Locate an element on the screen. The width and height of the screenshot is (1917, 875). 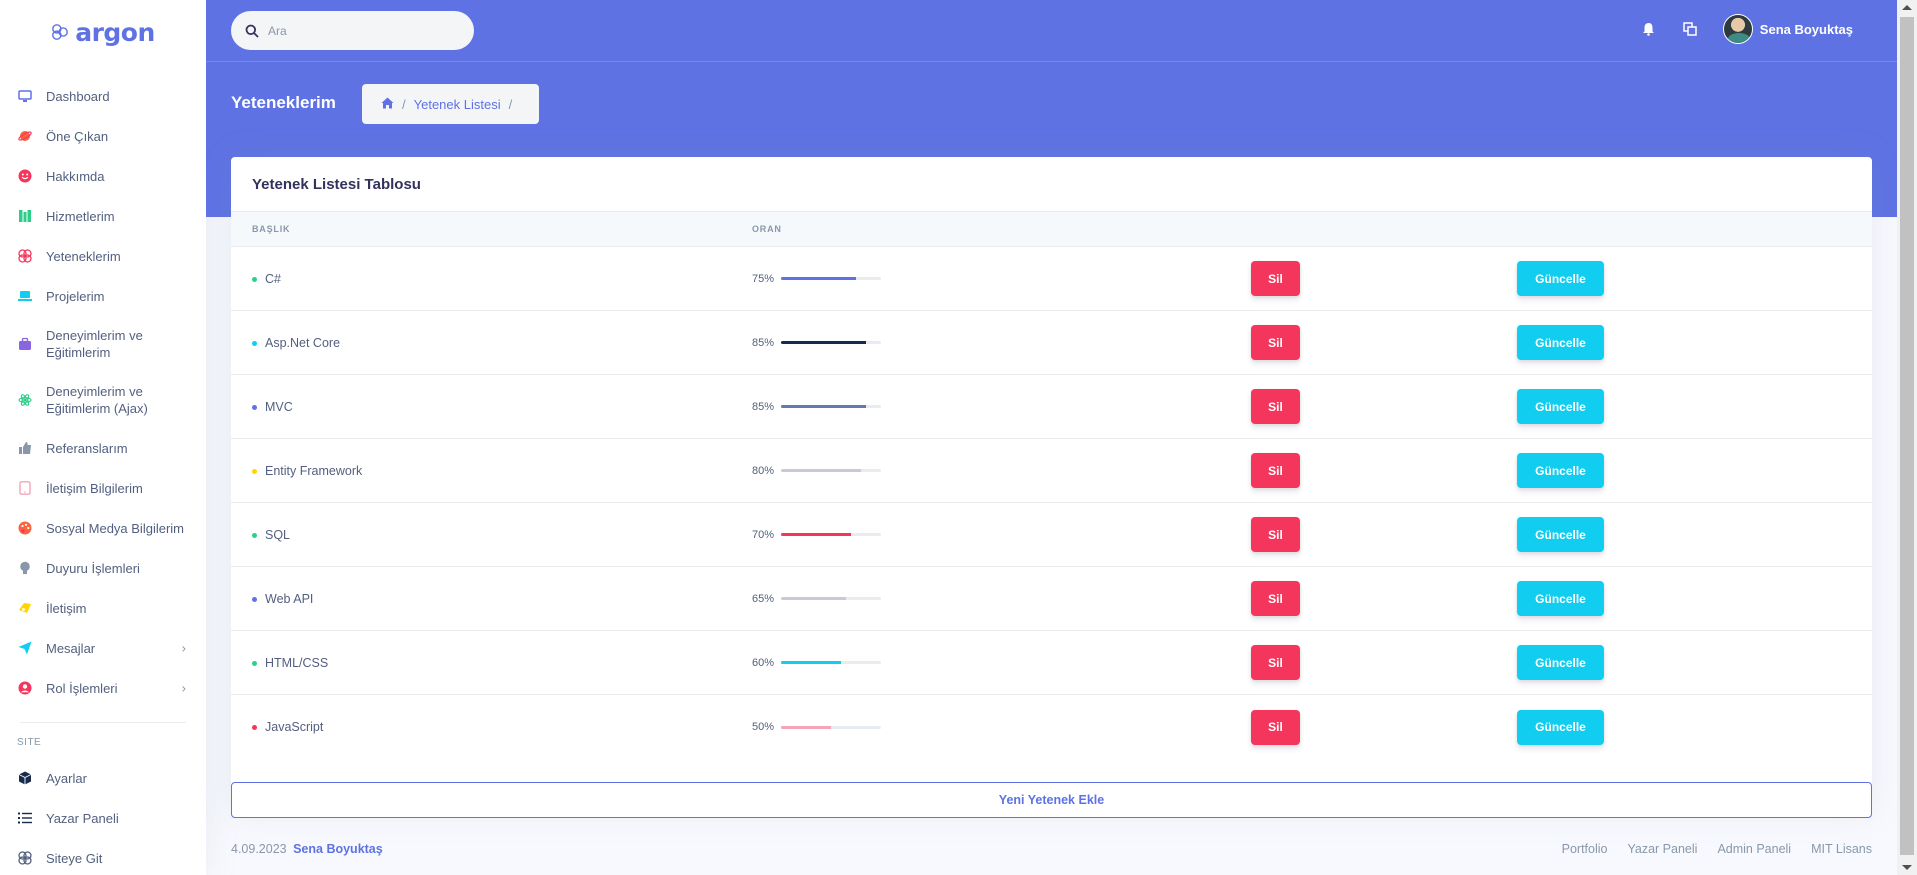
sidebar-item-yazar-paneli: Yazar Paneli is located at coordinates (103, 818).